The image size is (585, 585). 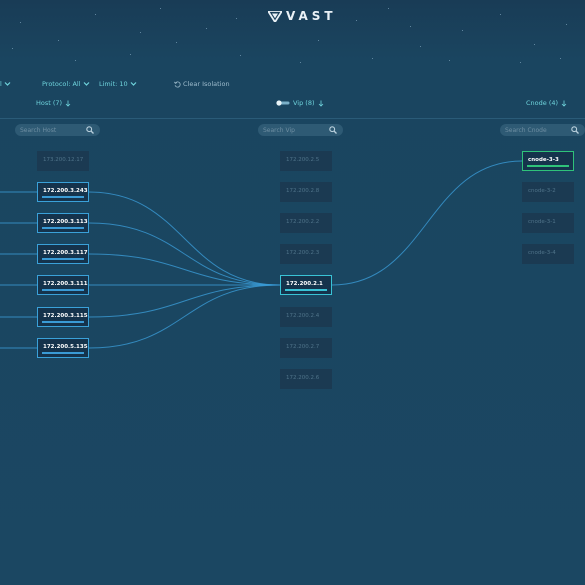 I want to click on host-node: 172.200.3.243, so click(x=63, y=192).